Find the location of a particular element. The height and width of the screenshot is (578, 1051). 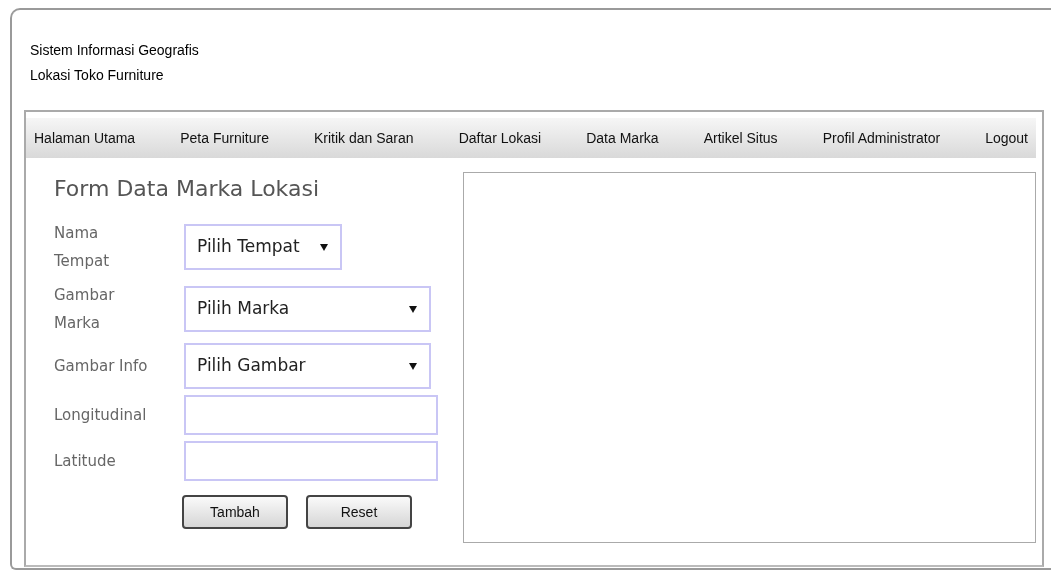

dropdown: Pilih Tempat is located at coordinates (263, 247).